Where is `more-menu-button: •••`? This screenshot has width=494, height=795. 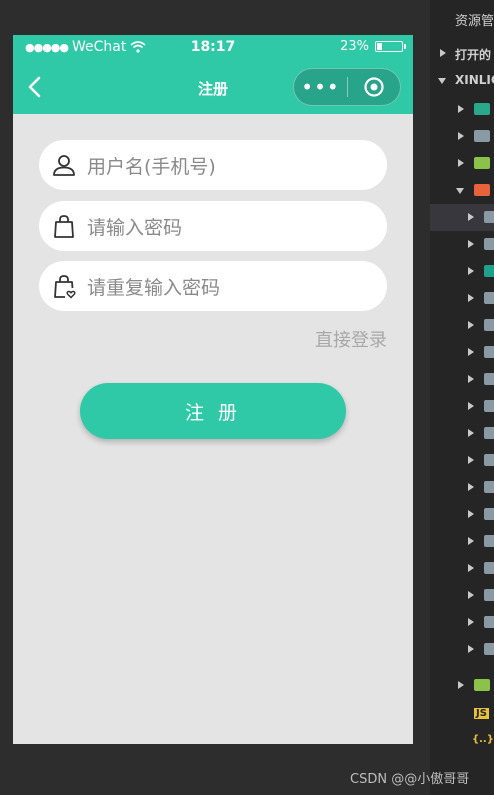 more-menu-button: ••• is located at coordinates (320, 87).